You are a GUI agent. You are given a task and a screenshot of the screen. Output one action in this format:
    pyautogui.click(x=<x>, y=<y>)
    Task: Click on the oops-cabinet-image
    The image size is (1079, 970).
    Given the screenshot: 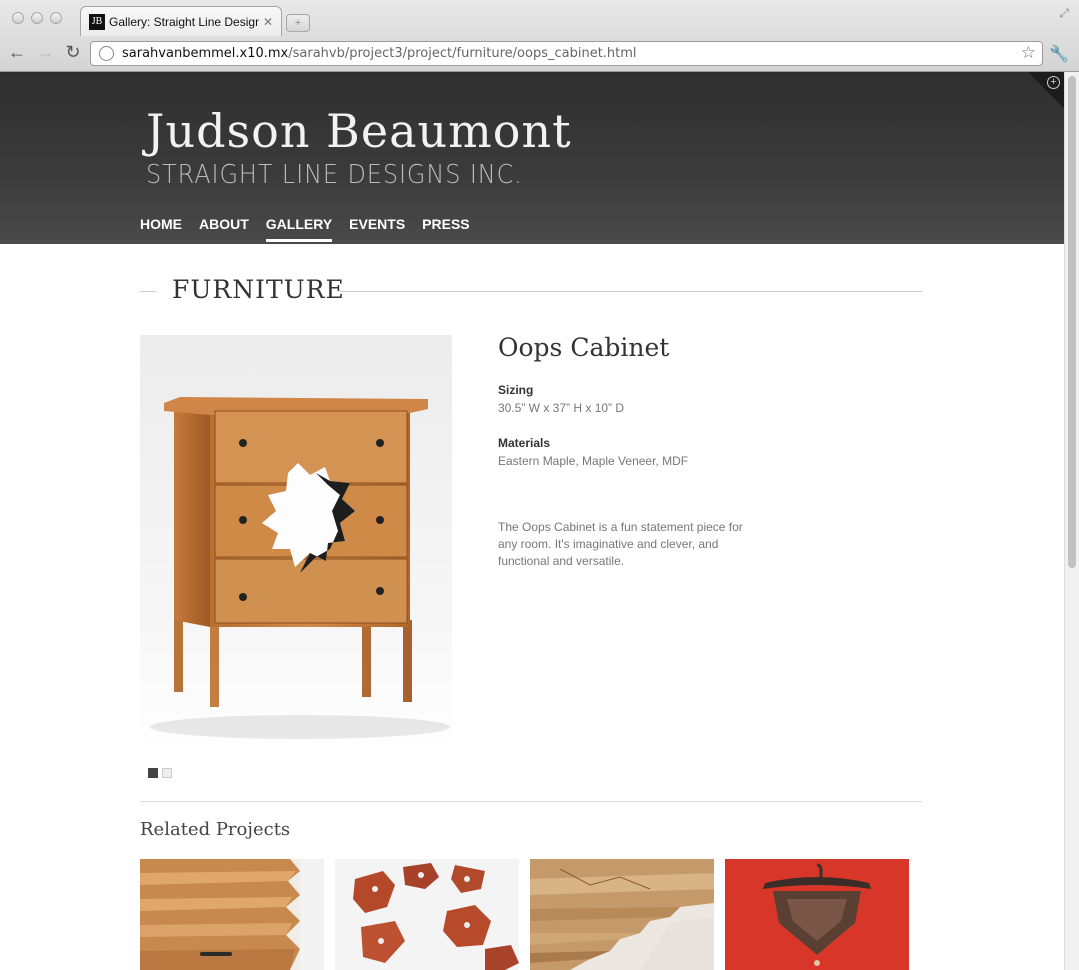 What is the action you would take?
    pyautogui.click(x=300, y=568)
    